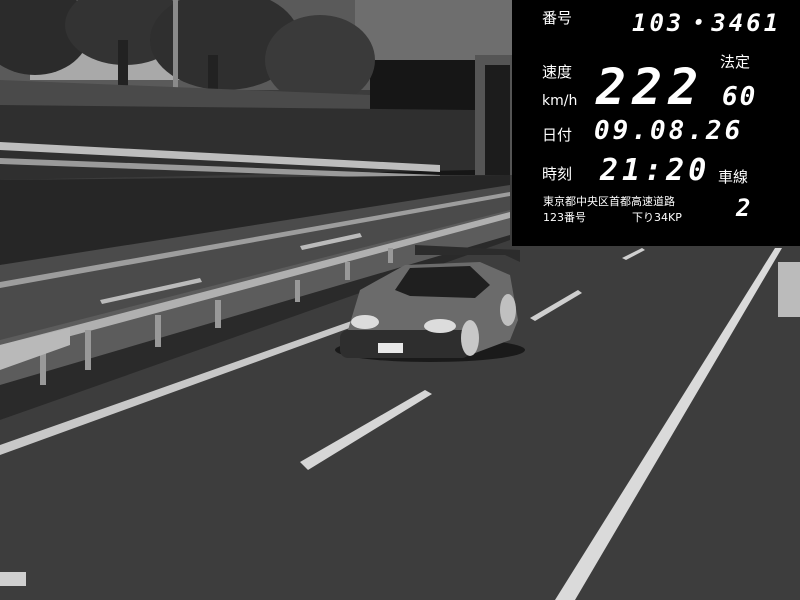 The width and height of the screenshot is (800, 600). What do you see at coordinates (557, 72) in the screenshot?
I see `speed-label: 速度` at bounding box center [557, 72].